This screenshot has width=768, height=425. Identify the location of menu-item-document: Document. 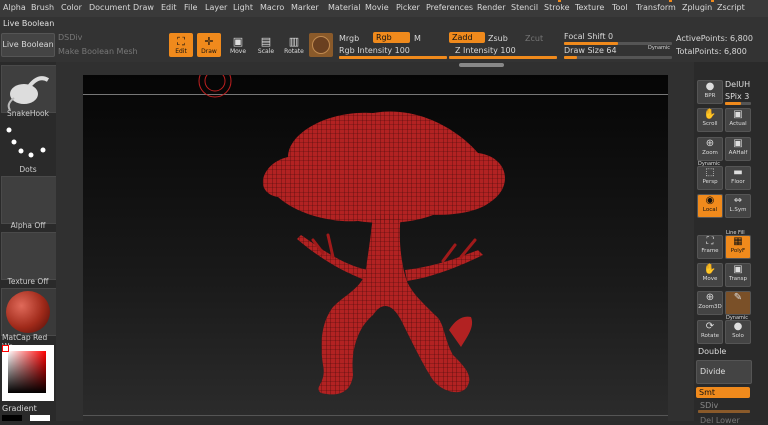
(109, 7).